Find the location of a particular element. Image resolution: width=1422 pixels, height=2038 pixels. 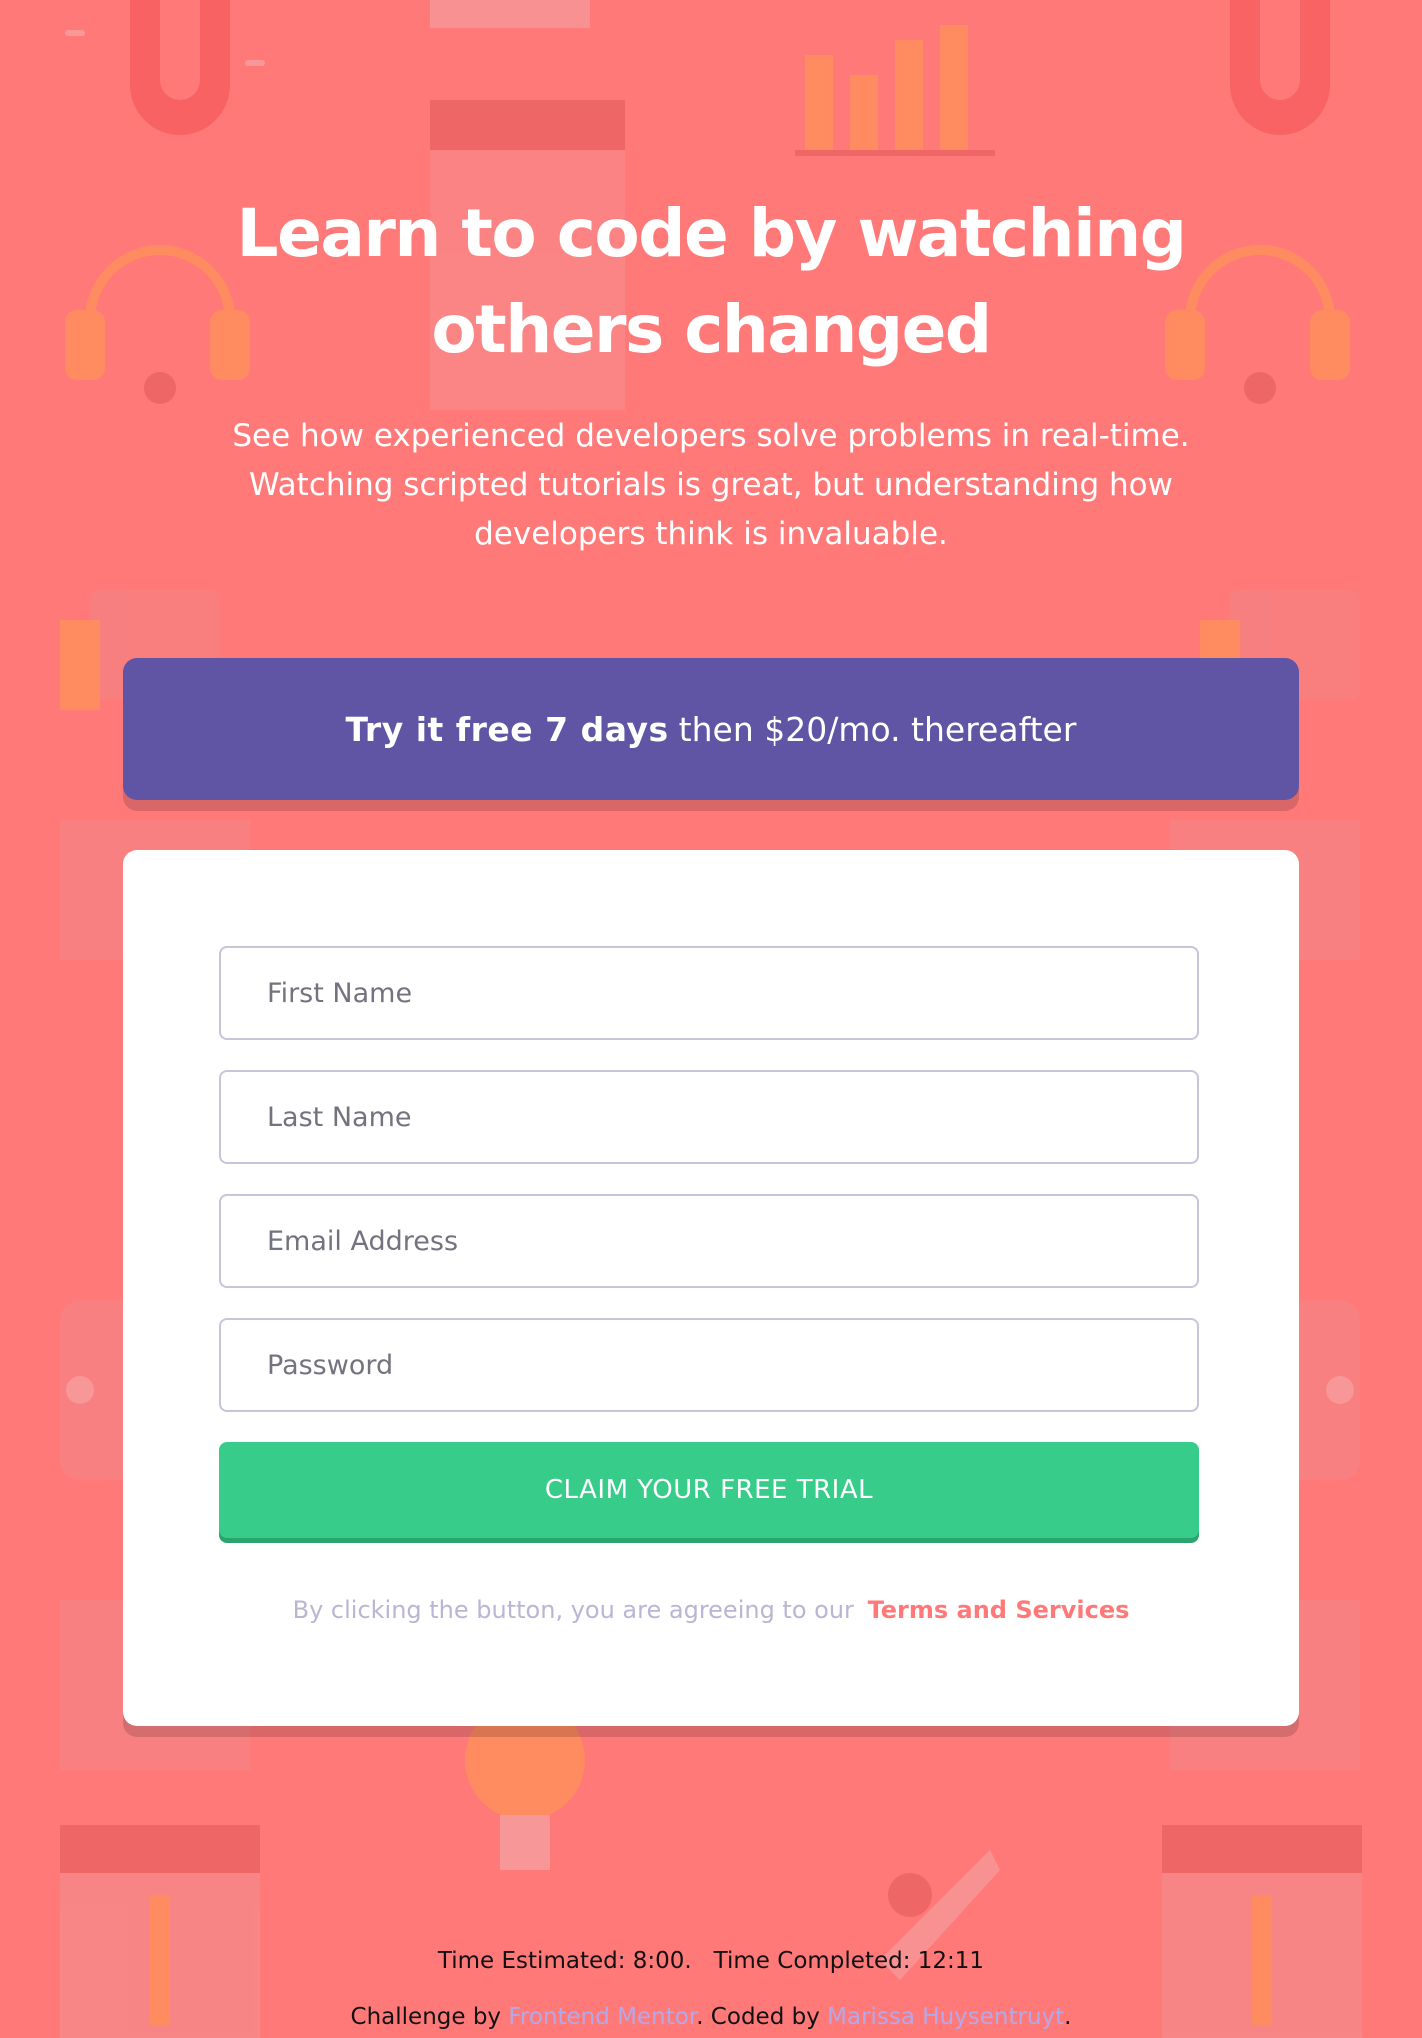

email-input is located at coordinates (709, 1241).